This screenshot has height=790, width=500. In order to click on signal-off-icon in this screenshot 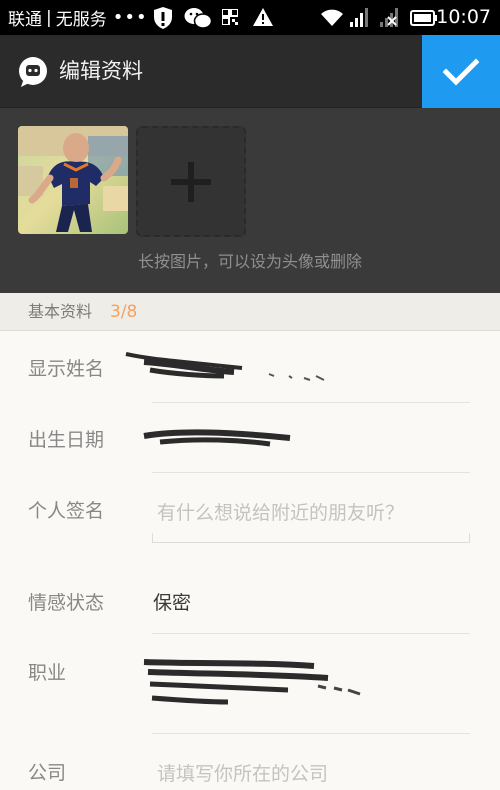, I will do `click(389, 17)`.